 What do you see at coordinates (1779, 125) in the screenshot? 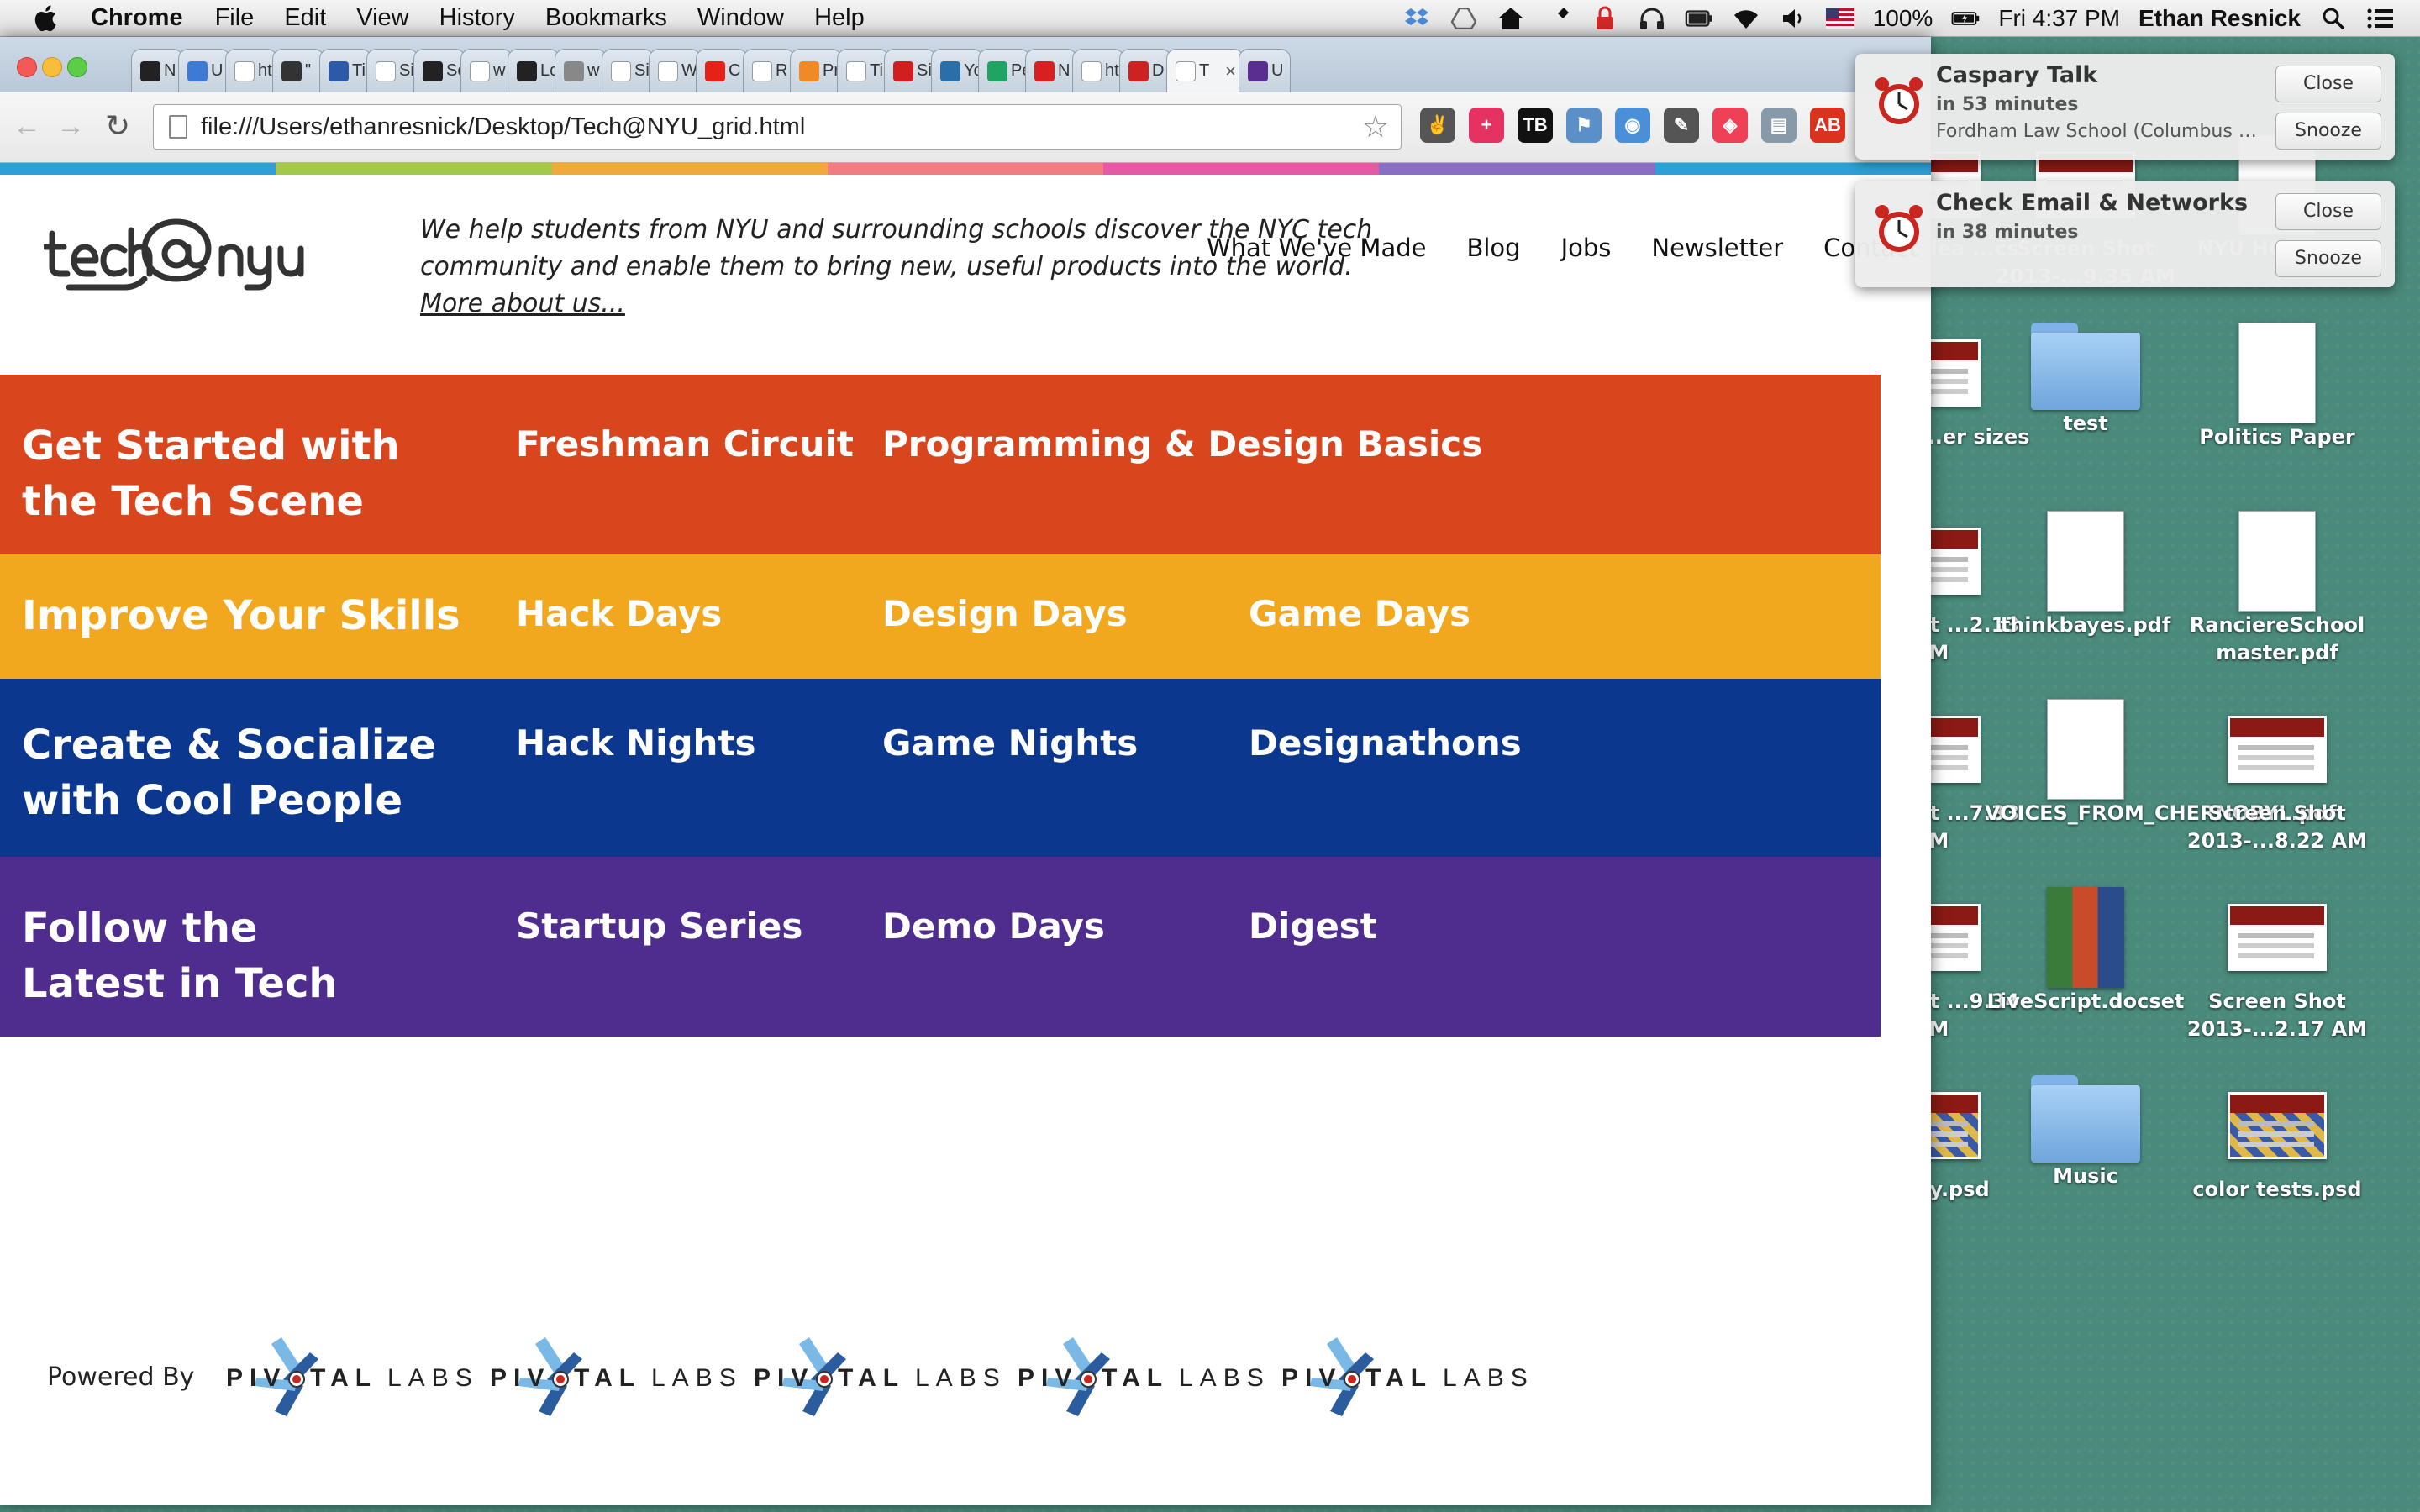
I see `doc-icon: ▤` at bounding box center [1779, 125].